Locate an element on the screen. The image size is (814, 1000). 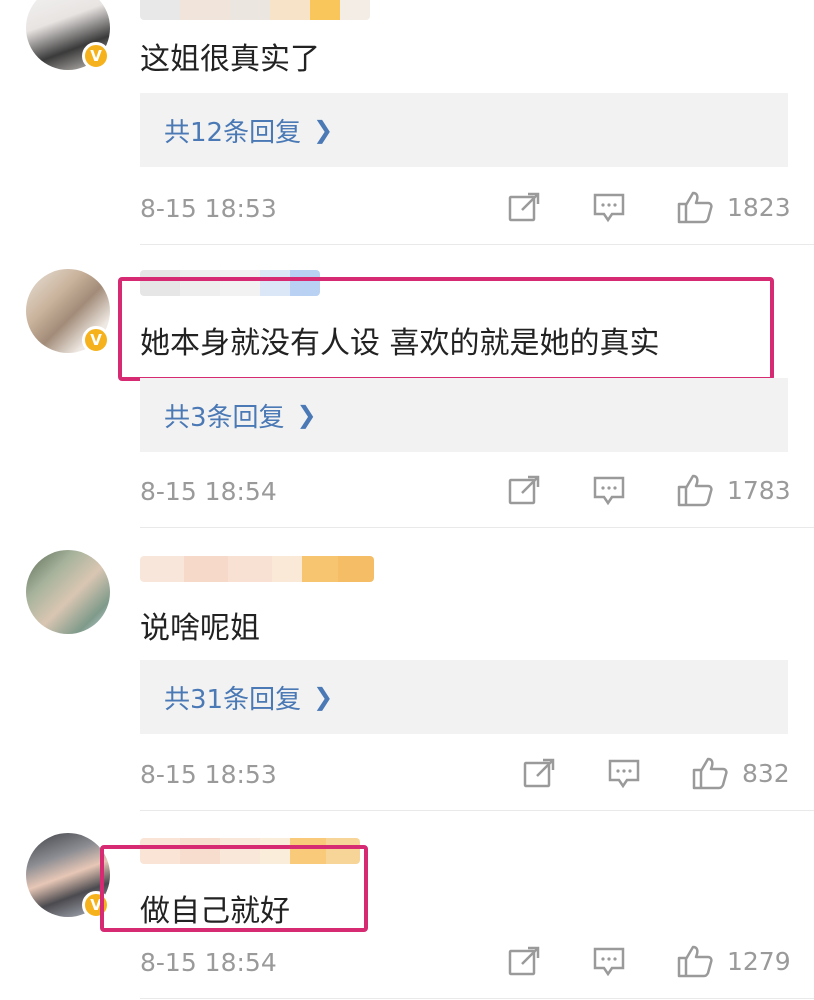
like-button: 1279 is located at coordinates (734, 961).